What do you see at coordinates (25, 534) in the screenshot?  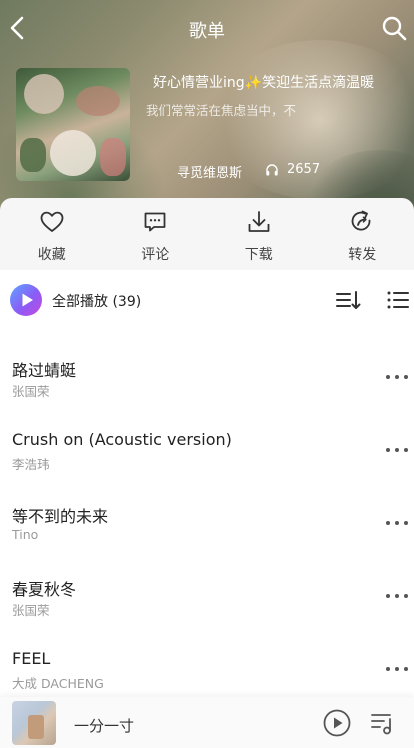 I see `song-artist: Tino` at bounding box center [25, 534].